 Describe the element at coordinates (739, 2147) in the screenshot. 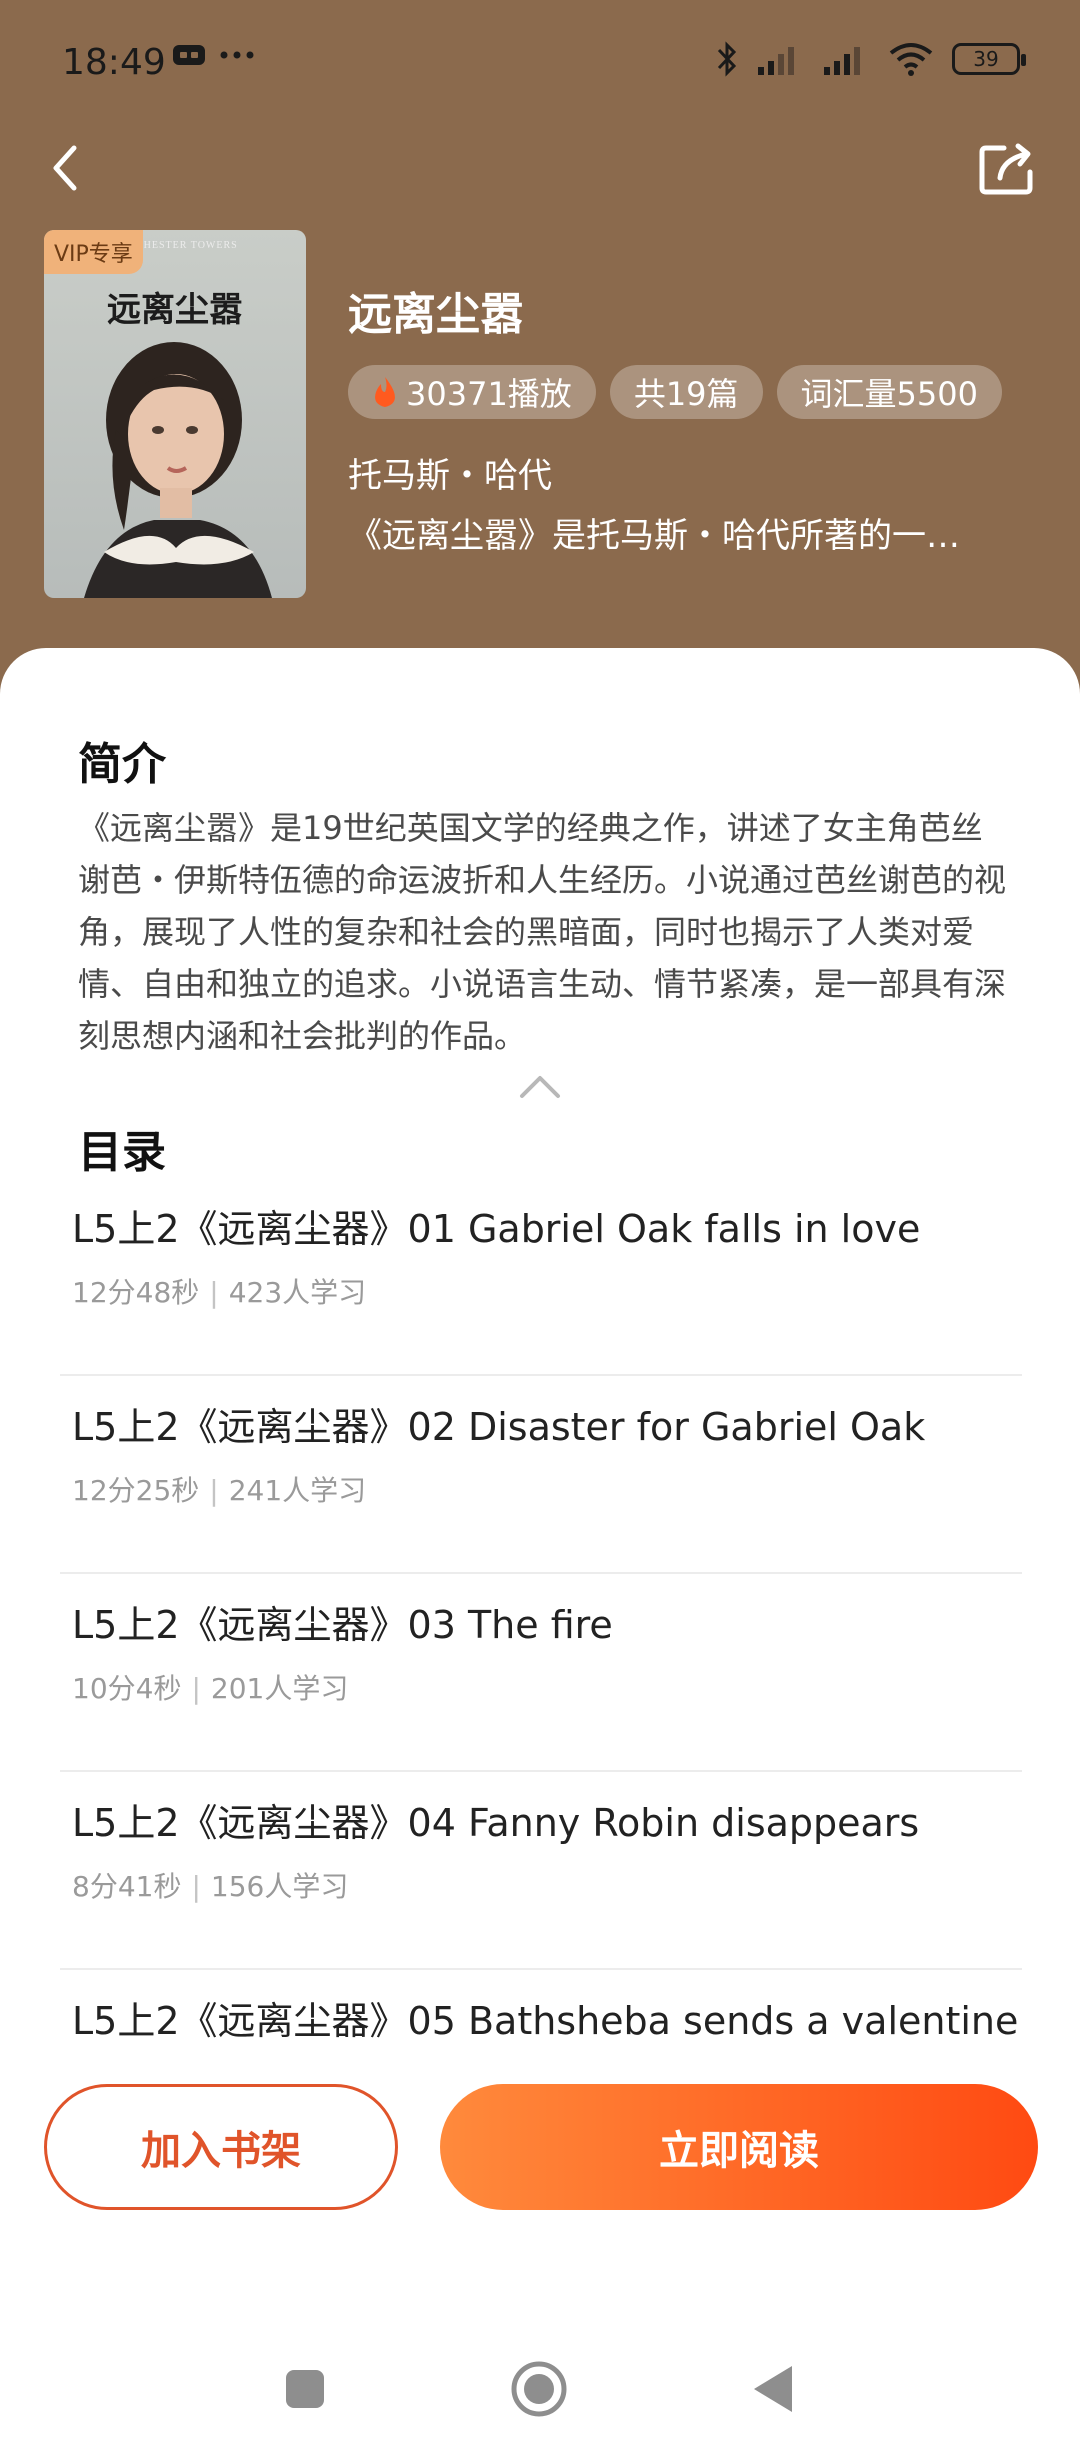

I see `read-now-button: 立即阅读` at that location.